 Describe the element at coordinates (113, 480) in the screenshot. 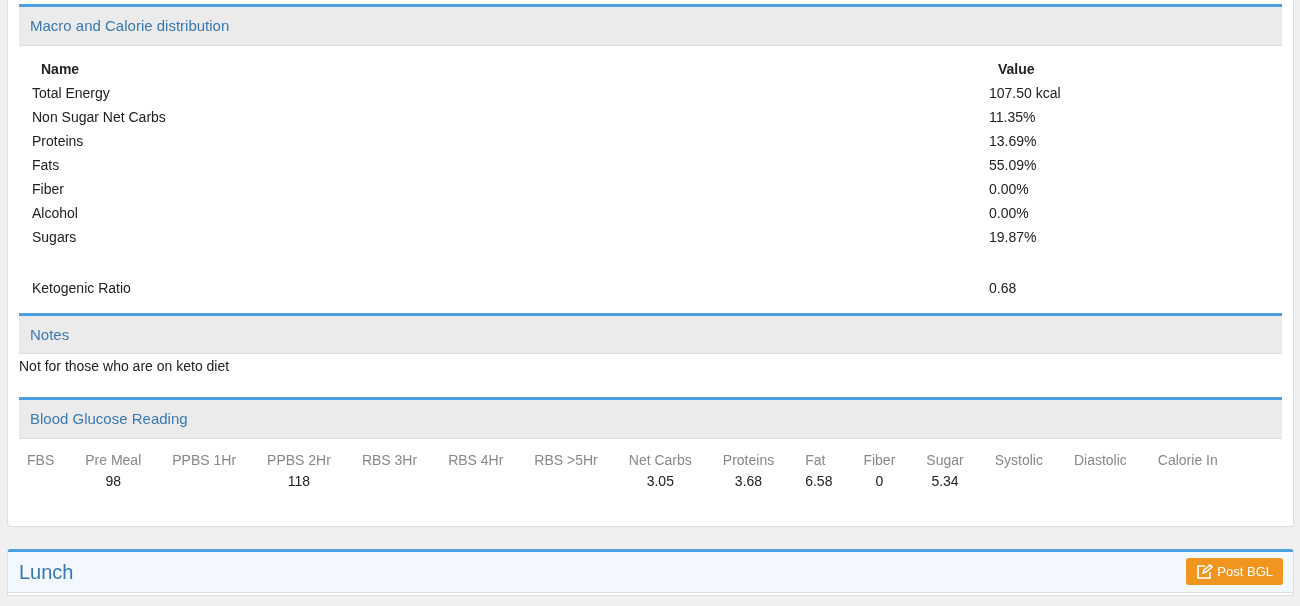

I see `table-cell: 98` at that location.